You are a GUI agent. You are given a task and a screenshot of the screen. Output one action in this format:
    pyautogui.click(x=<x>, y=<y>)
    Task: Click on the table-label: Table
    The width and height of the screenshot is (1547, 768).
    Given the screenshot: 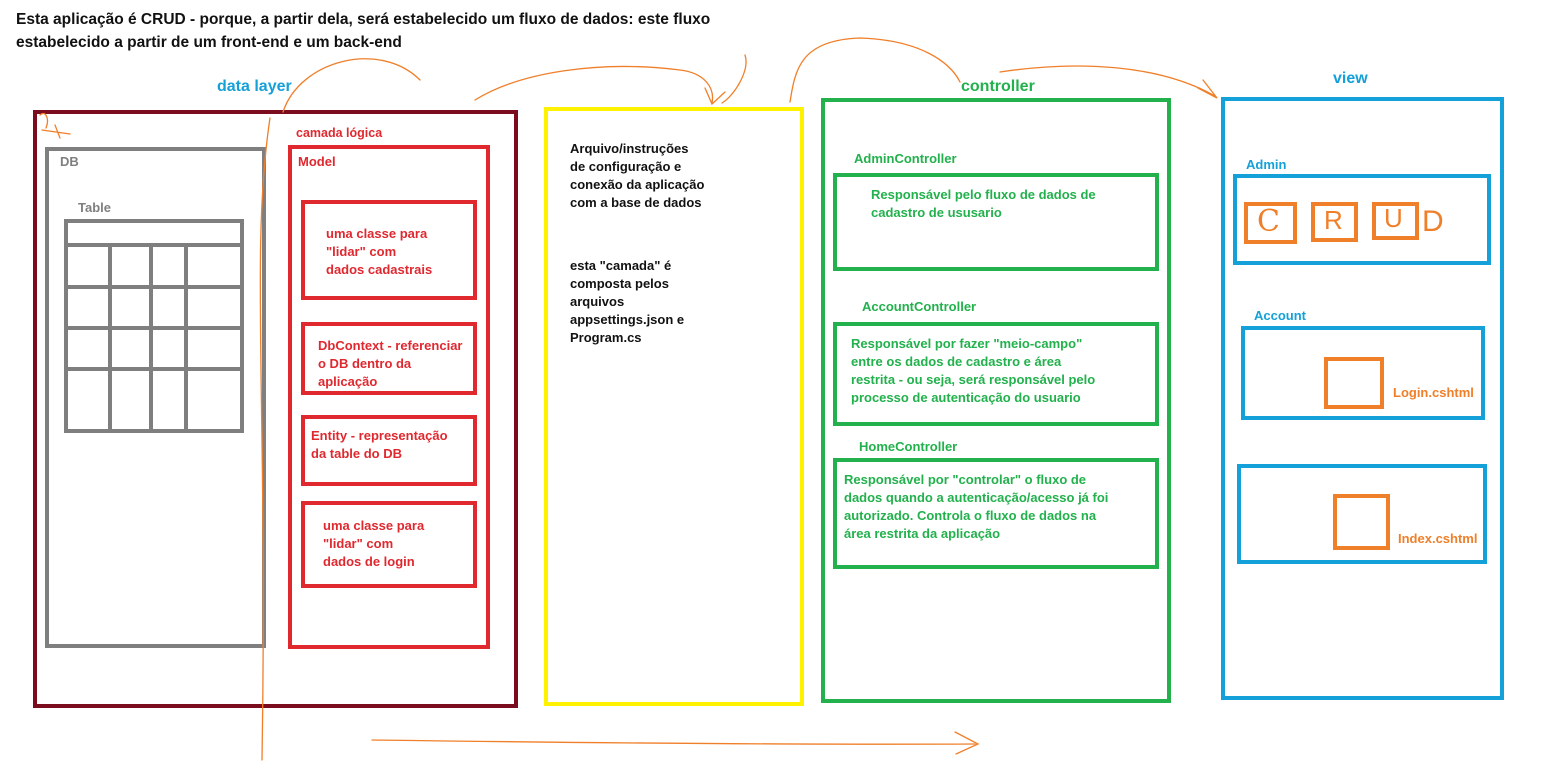 What is the action you would take?
    pyautogui.click(x=94, y=207)
    